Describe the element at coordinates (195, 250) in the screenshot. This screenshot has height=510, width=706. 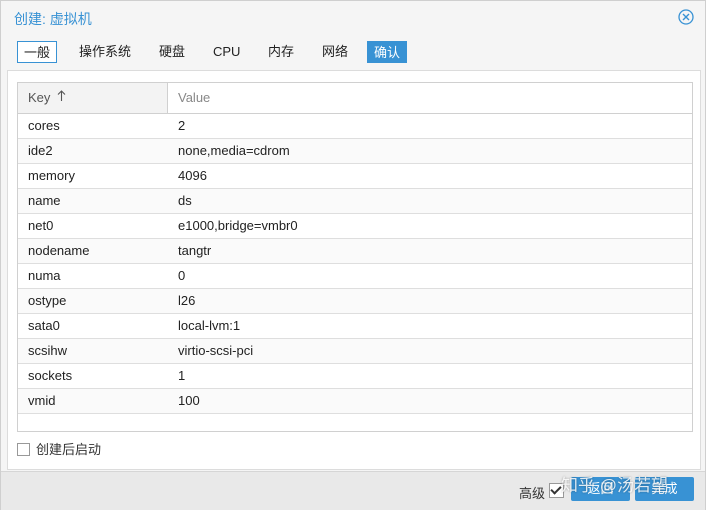
I see `row-value: tangtr` at that location.